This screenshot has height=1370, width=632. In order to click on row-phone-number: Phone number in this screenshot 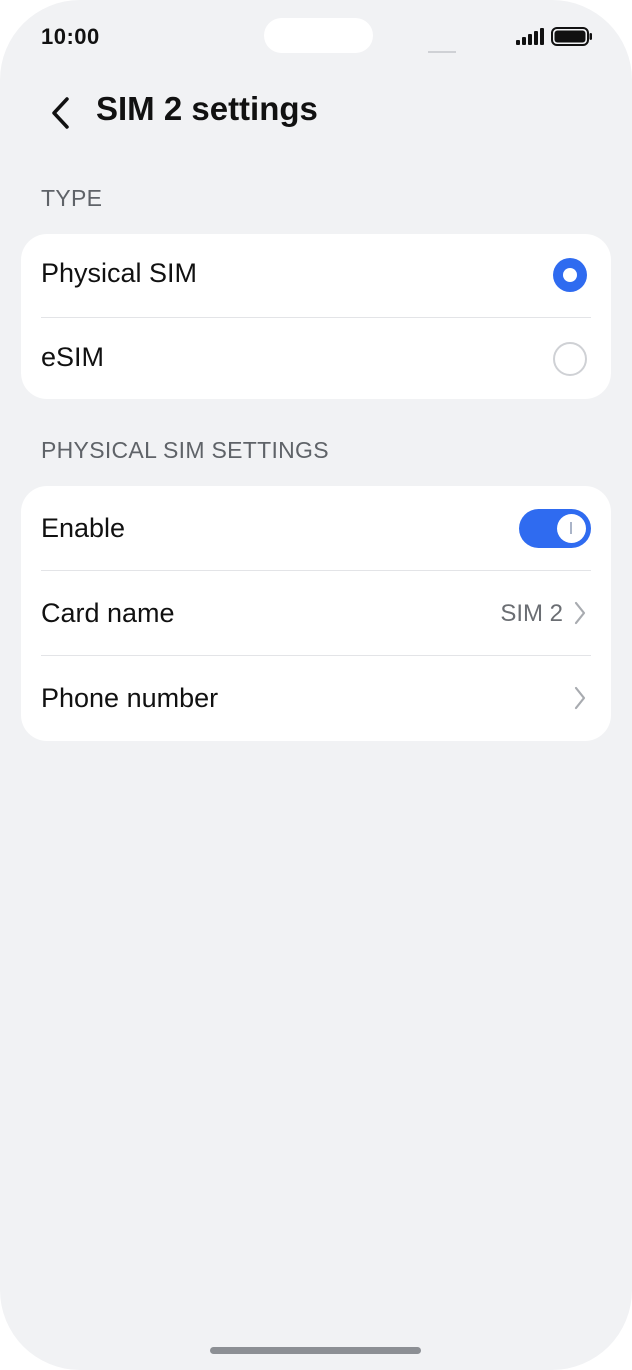, I will do `click(316, 698)`.